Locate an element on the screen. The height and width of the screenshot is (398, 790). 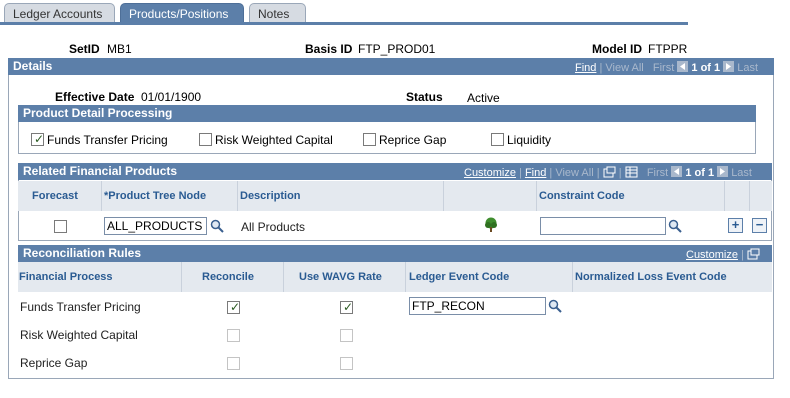
details-last: Last is located at coordinates (748, 68).